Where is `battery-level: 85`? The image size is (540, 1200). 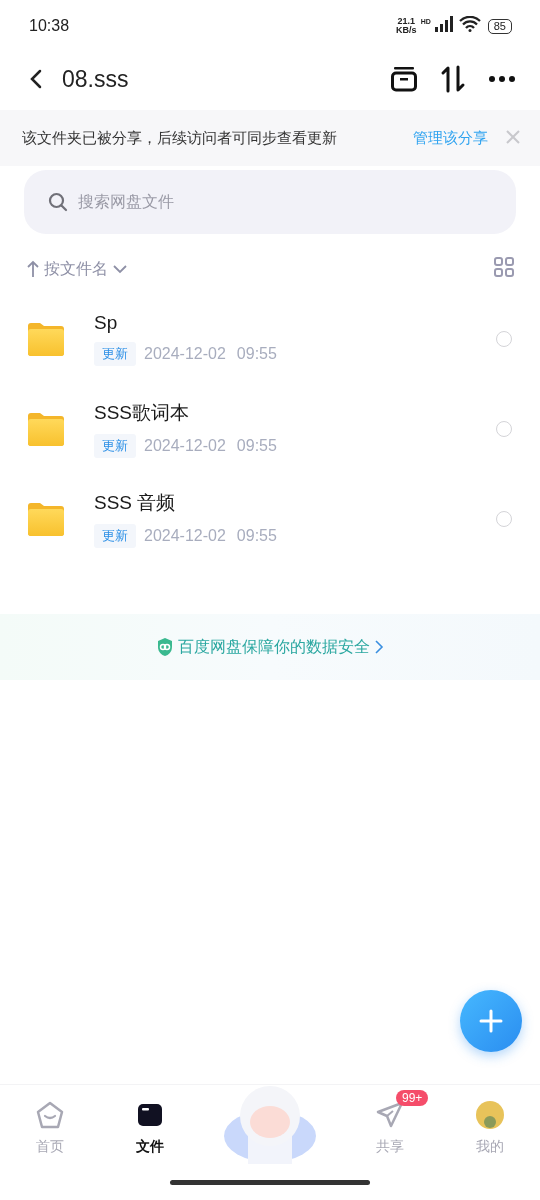
battery-level: 85 is located at coordinates (499, 26).